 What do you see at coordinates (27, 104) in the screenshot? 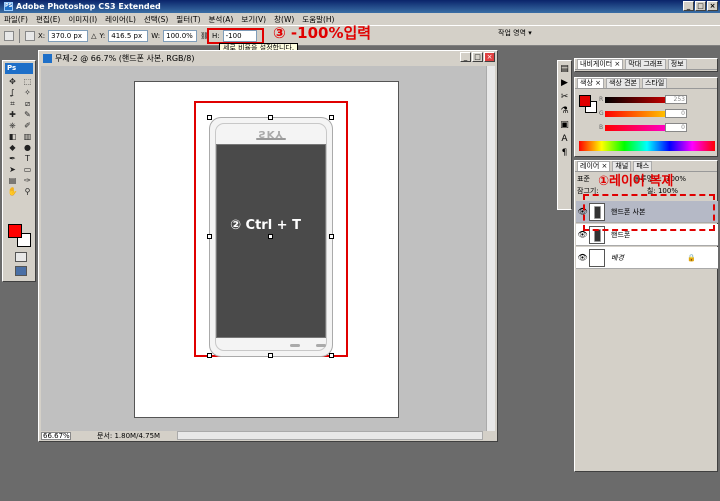
I see `slice-tool-icon: ⧄` at bounding box center [27, 104].